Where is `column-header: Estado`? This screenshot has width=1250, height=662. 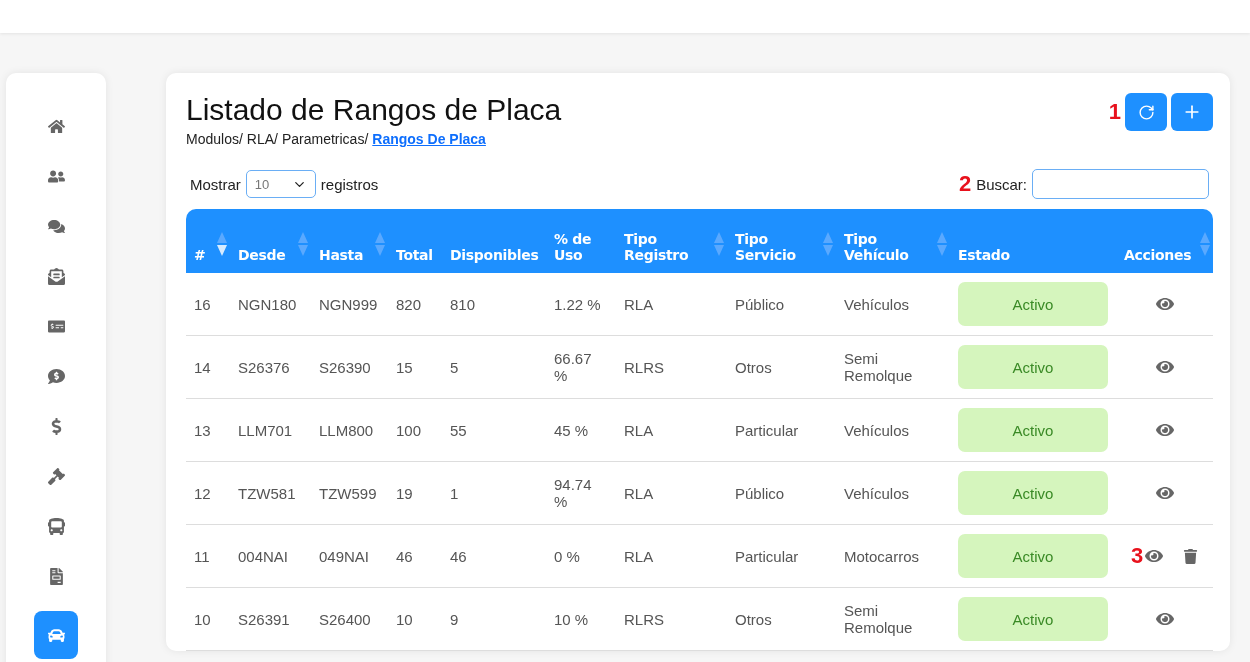
column-header: Estado is located at coordinates (1033, 241).